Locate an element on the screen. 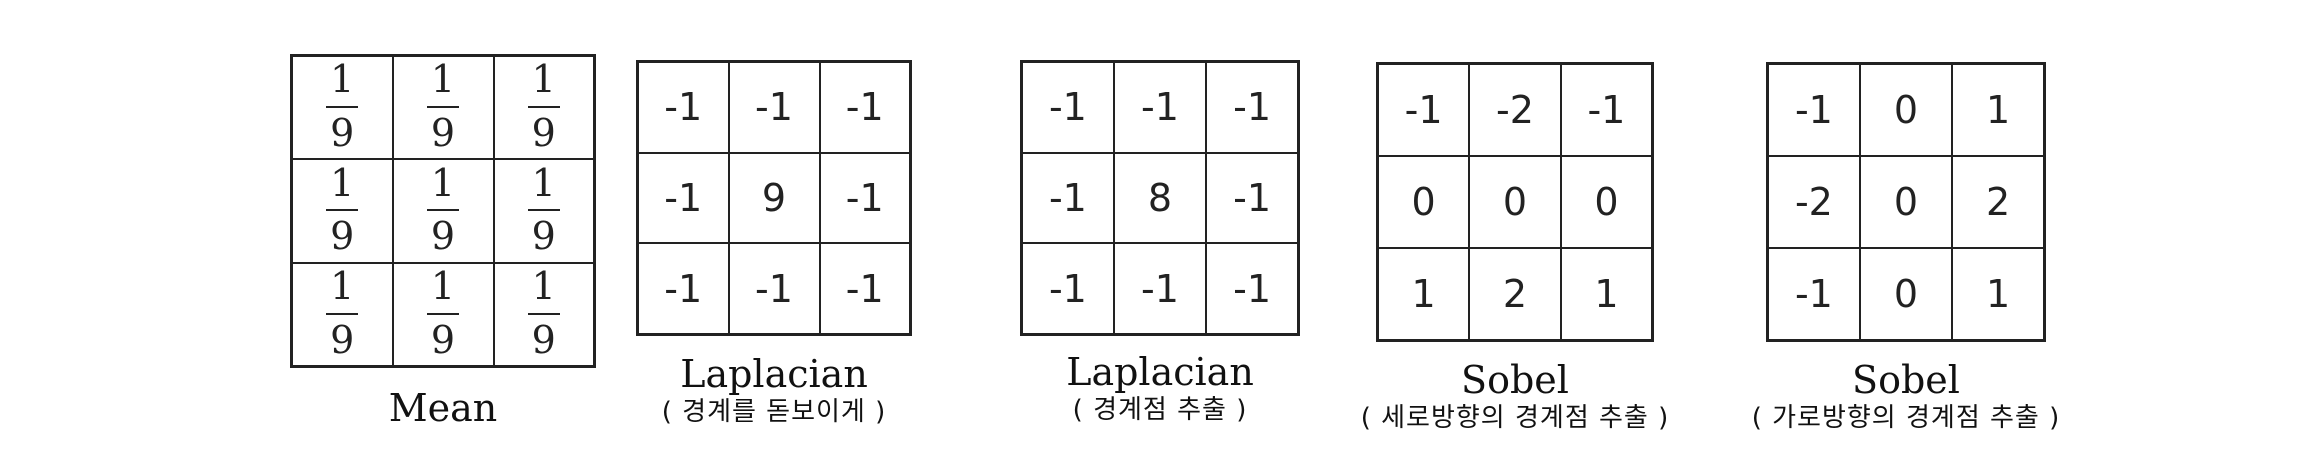  kernel-grid: -1 -2 -1 0 0 0 1 2 1 is located at coordinates (1515, 202).